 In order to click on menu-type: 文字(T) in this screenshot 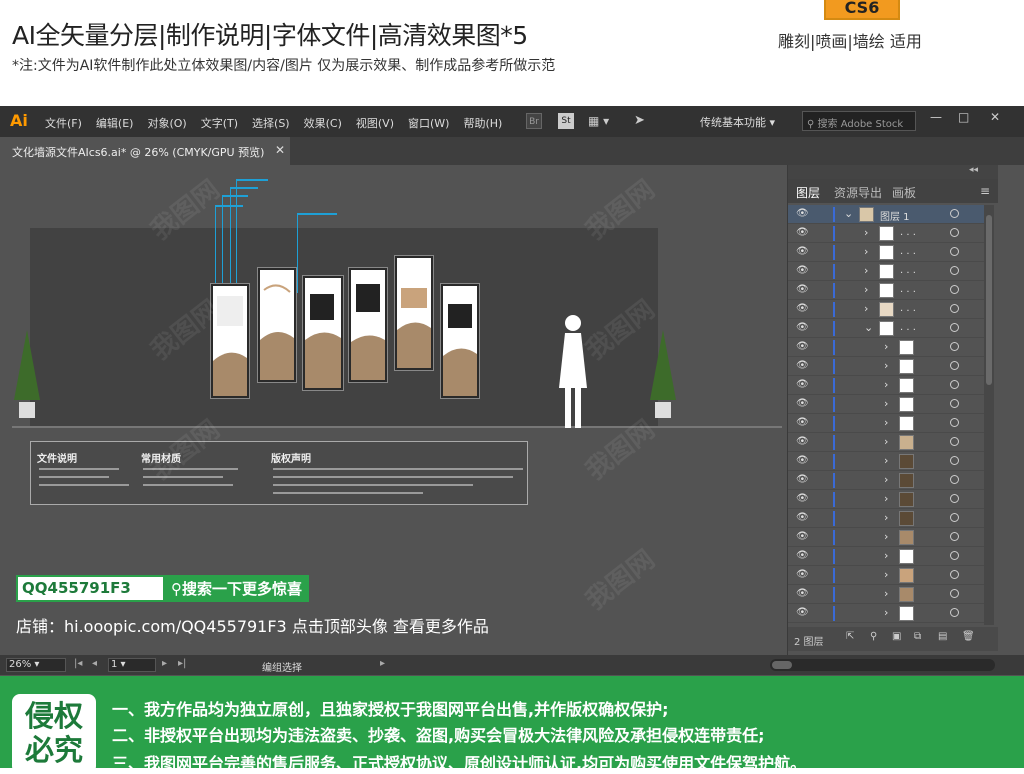, I will do `click(219, 123)`.